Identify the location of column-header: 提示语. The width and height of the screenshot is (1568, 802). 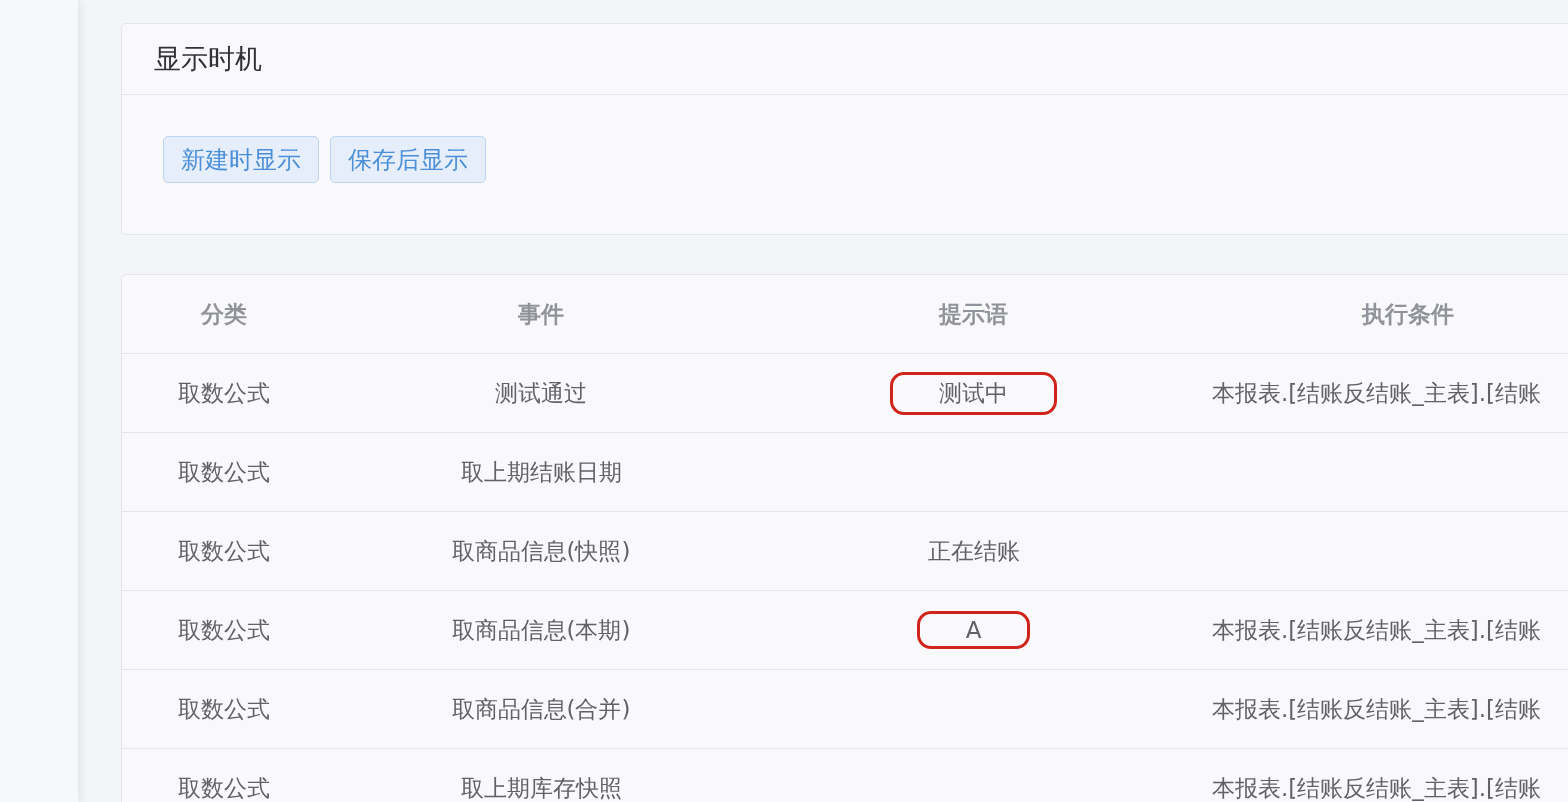
(973, 314).